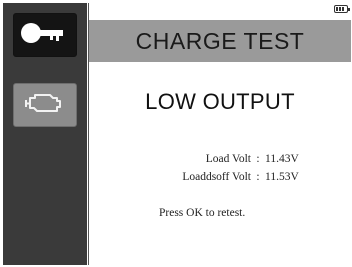  What do you see at coordinates (342, 9) in the screenshot?
I see `battery-icon` at bounding box center [342, 9].